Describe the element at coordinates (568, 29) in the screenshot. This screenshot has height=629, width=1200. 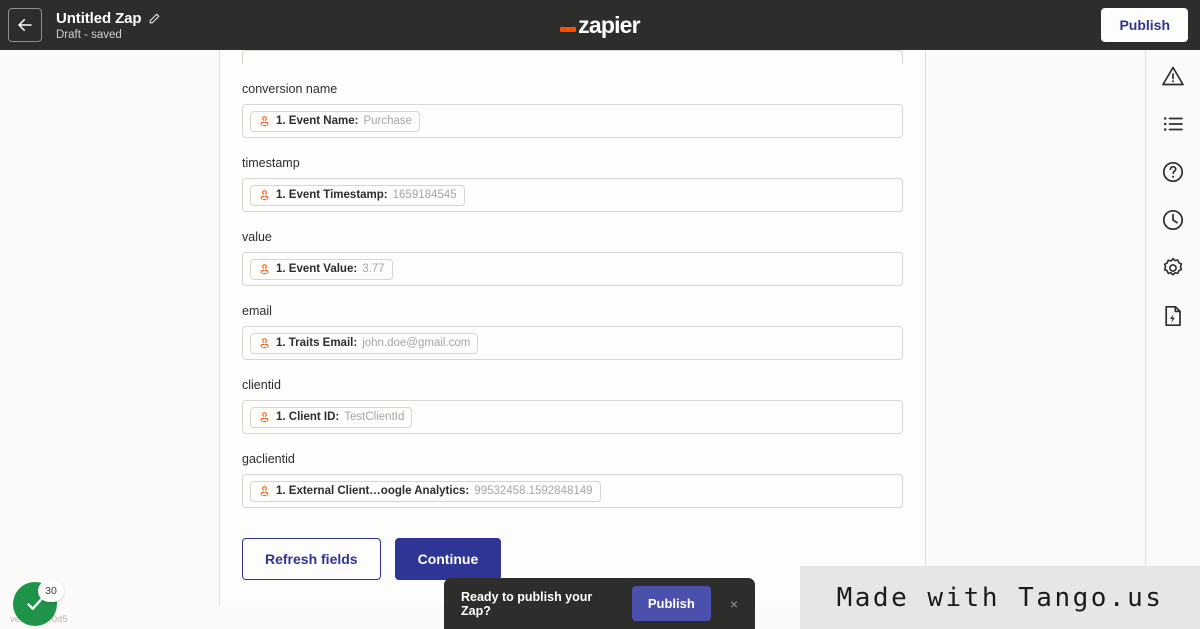
I see `logo-underscore-icon` at that location.